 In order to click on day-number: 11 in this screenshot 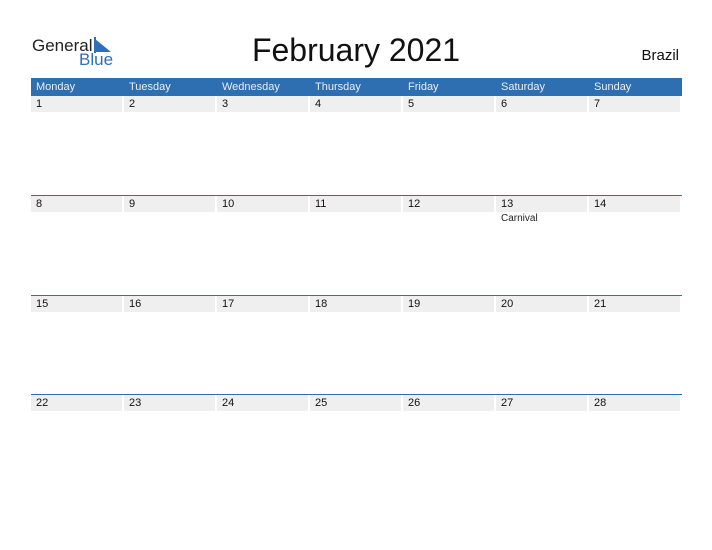, I will do `click(355, 204)`.